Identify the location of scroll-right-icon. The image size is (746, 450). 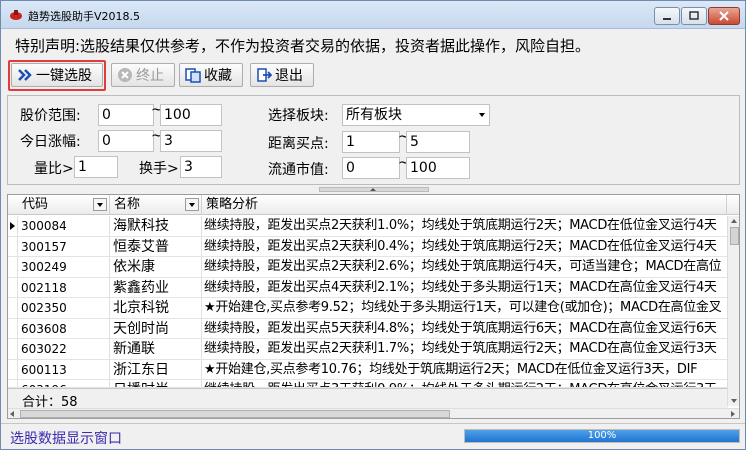
(733, 414).